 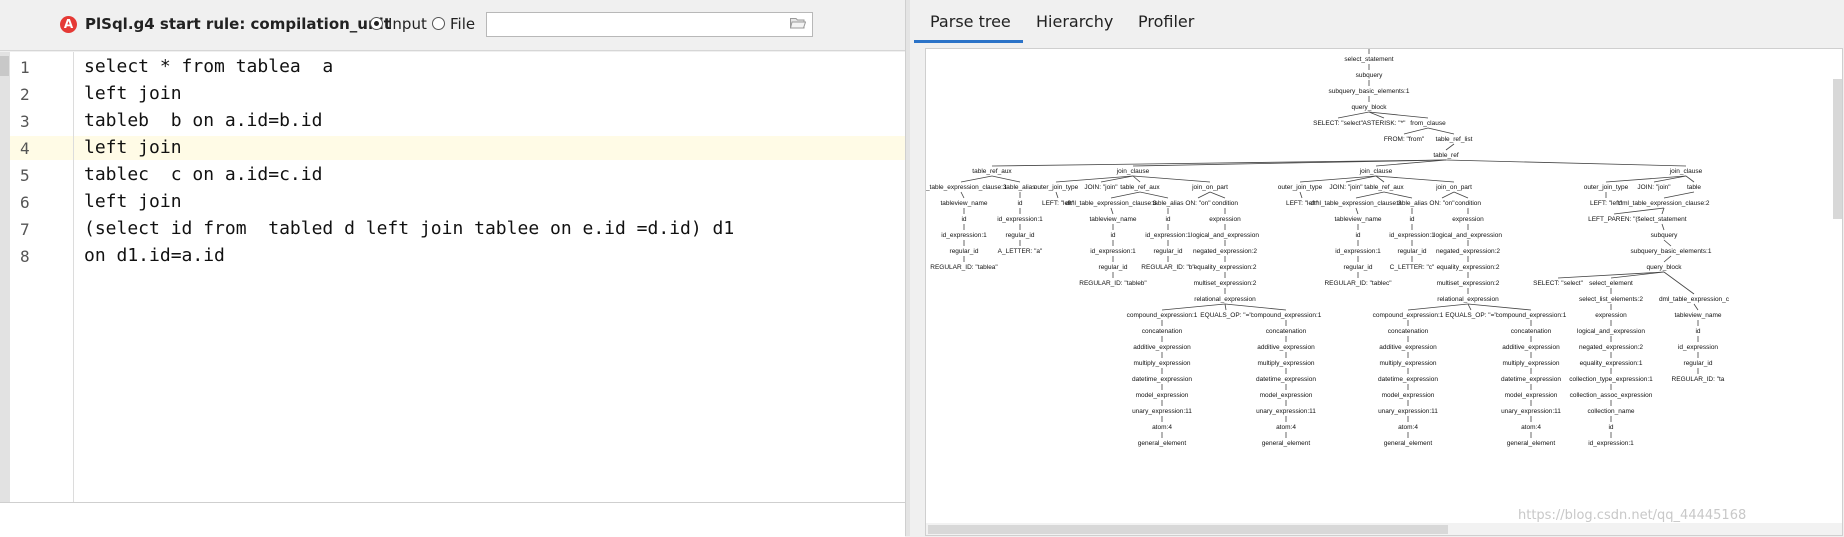 I want to click on tree-node-regular-id-tablec: REGULAR_ID: "tablec", so click(x=1358, y=283).